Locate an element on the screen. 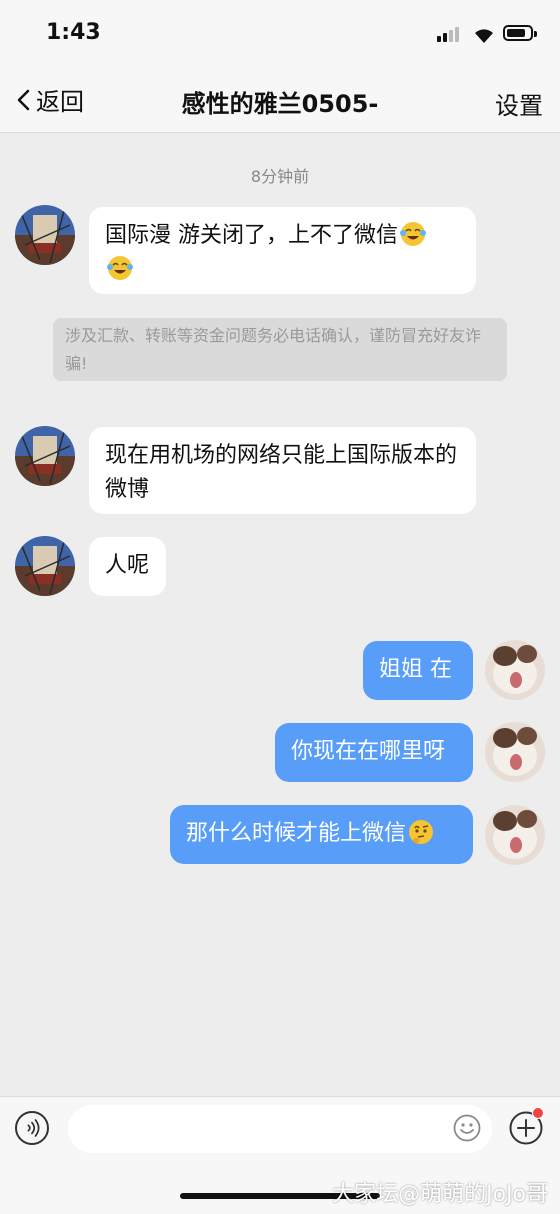 The width and height of the screenshot is (560, 1214). message-bubble-outgoing: 那什么时候才能上微信 is located at coordinates (321, 834).